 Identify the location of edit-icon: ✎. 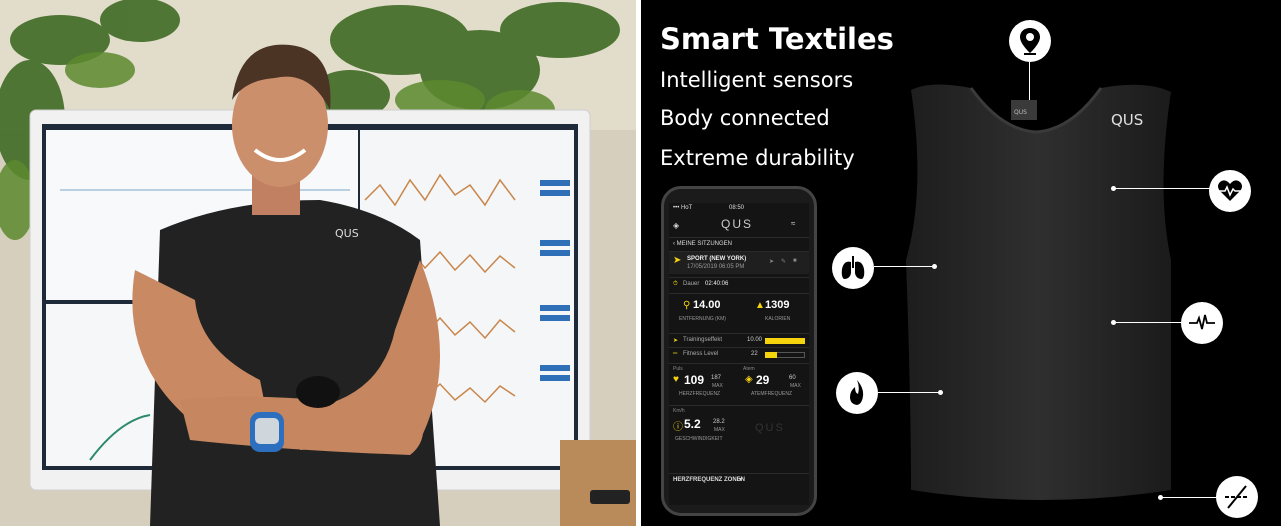
(783, 261).